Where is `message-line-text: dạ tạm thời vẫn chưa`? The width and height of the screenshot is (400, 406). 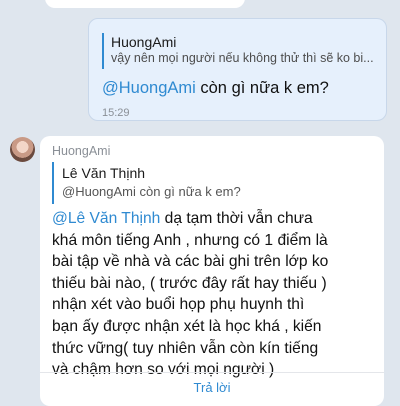
message-line-text: dạ tạm thời vẫn chưa is located at coordinates (236, 218).